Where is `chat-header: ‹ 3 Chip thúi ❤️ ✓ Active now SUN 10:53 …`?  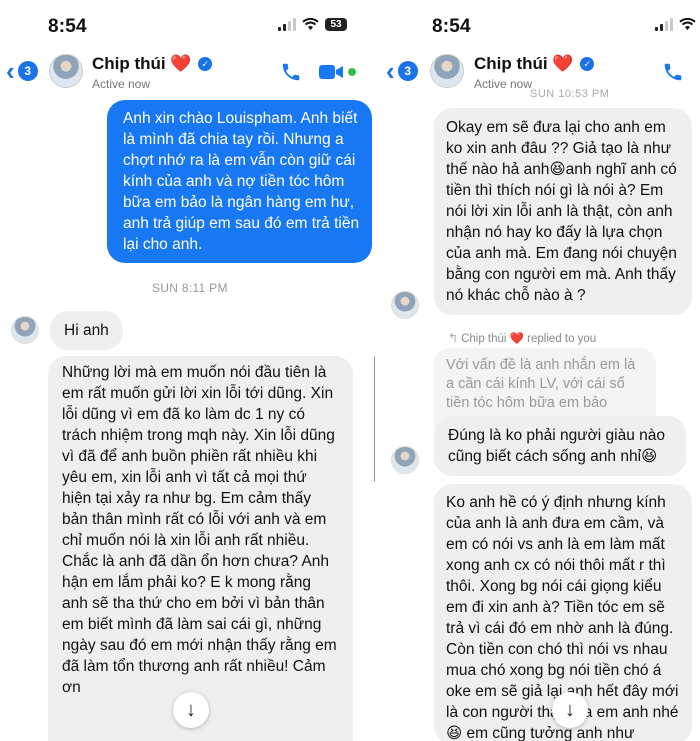 chat-header: ‹ 3 Chip thúi ❤️ ✓ Active now SUN 10:53 … is located at coordinates (541, 74).